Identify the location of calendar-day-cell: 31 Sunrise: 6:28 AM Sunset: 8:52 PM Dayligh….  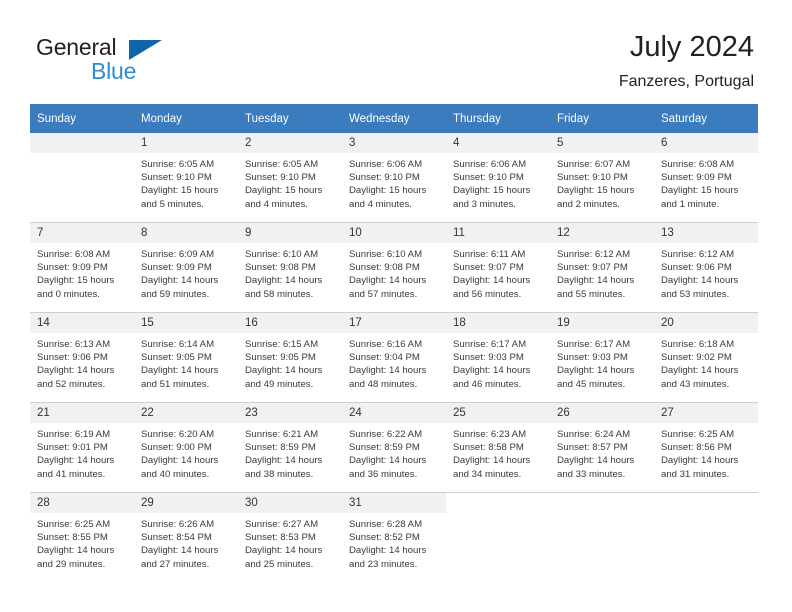
(394, 537).